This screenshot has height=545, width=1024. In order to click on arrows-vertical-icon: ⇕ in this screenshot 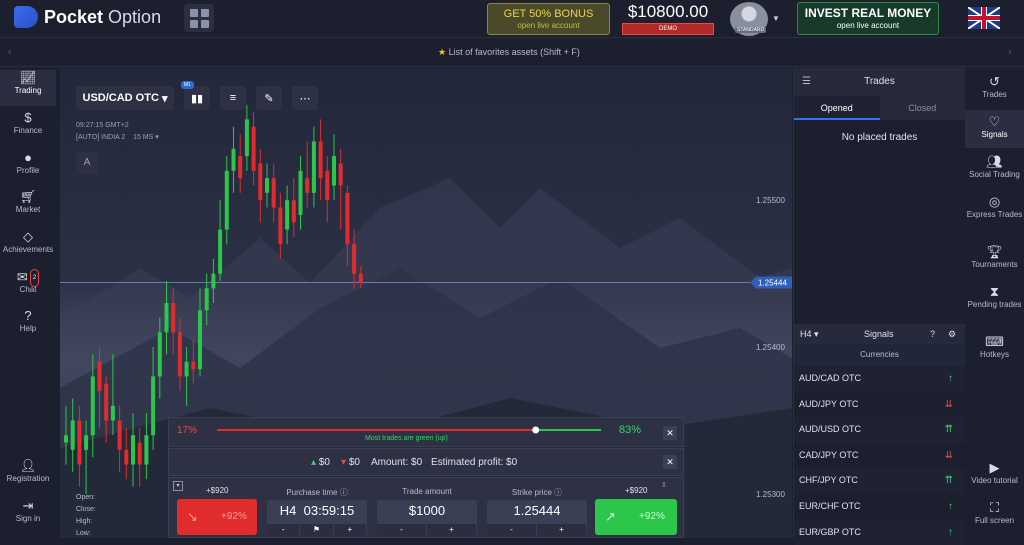, I will do `click(664, 485)`.